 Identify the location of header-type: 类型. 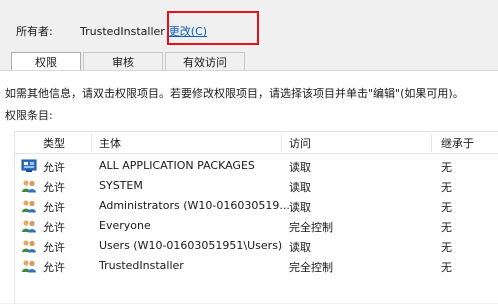
(54, 143).